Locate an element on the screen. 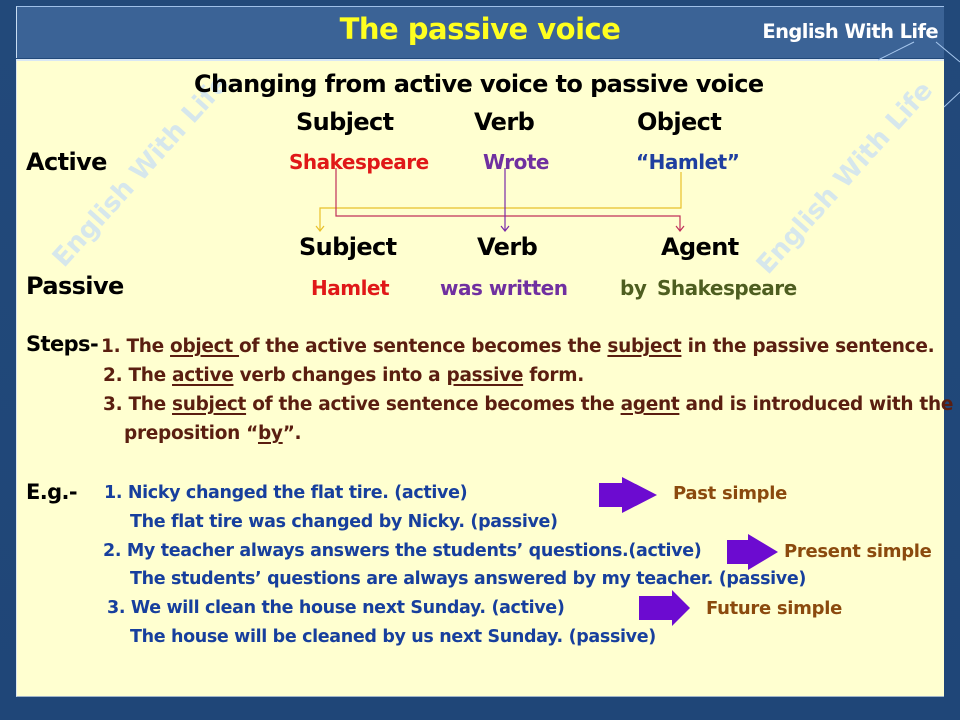 The height and width of the screenshot is (720, 960). tense-arrows is located at coordinates (688, 551).